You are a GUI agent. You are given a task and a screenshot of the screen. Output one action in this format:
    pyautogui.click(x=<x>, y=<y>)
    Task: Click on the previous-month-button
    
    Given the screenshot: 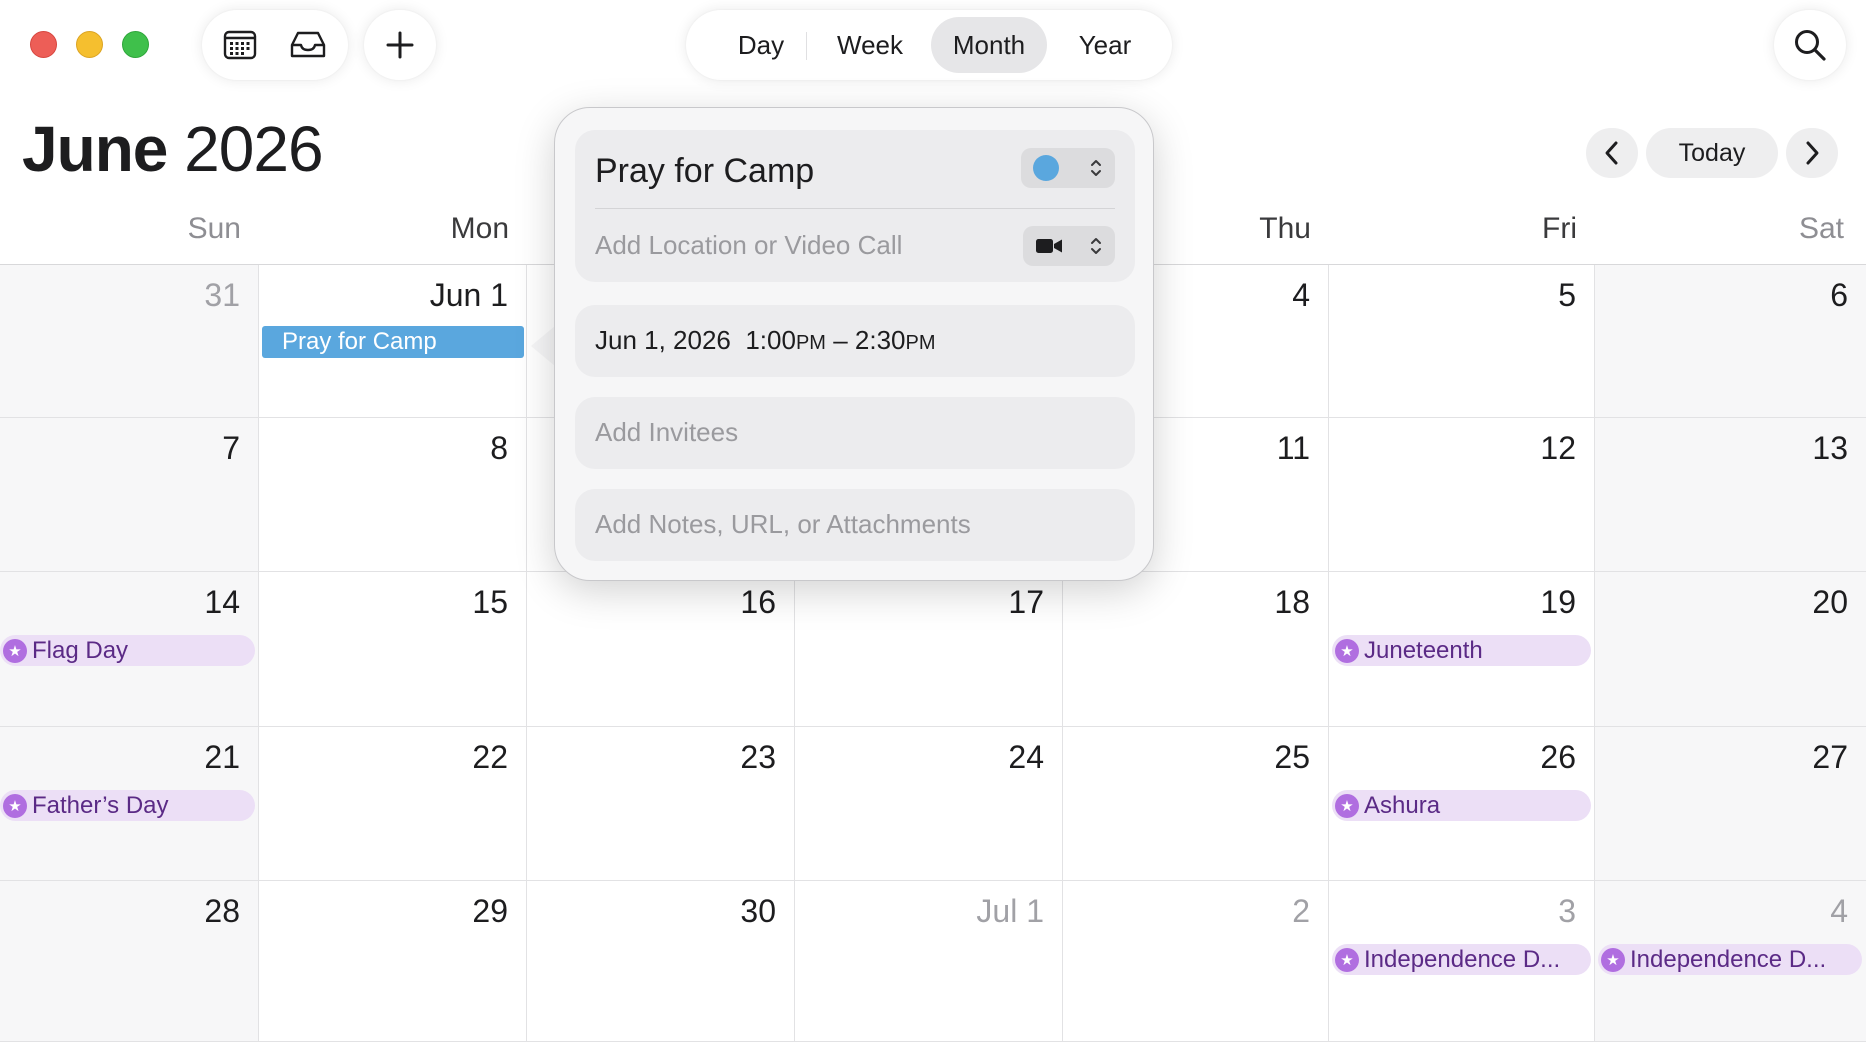 What is the action you would take?
    pyautogui.click(x=1612, y=153)
    